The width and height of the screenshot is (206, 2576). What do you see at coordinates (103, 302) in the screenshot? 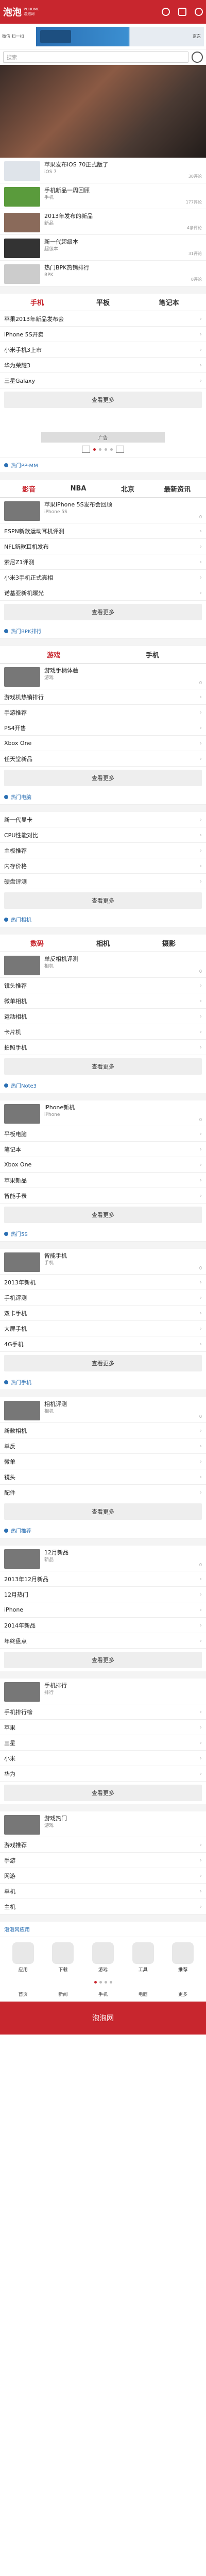
I see `tab-1: 平板` at bounding box center [103, 302].